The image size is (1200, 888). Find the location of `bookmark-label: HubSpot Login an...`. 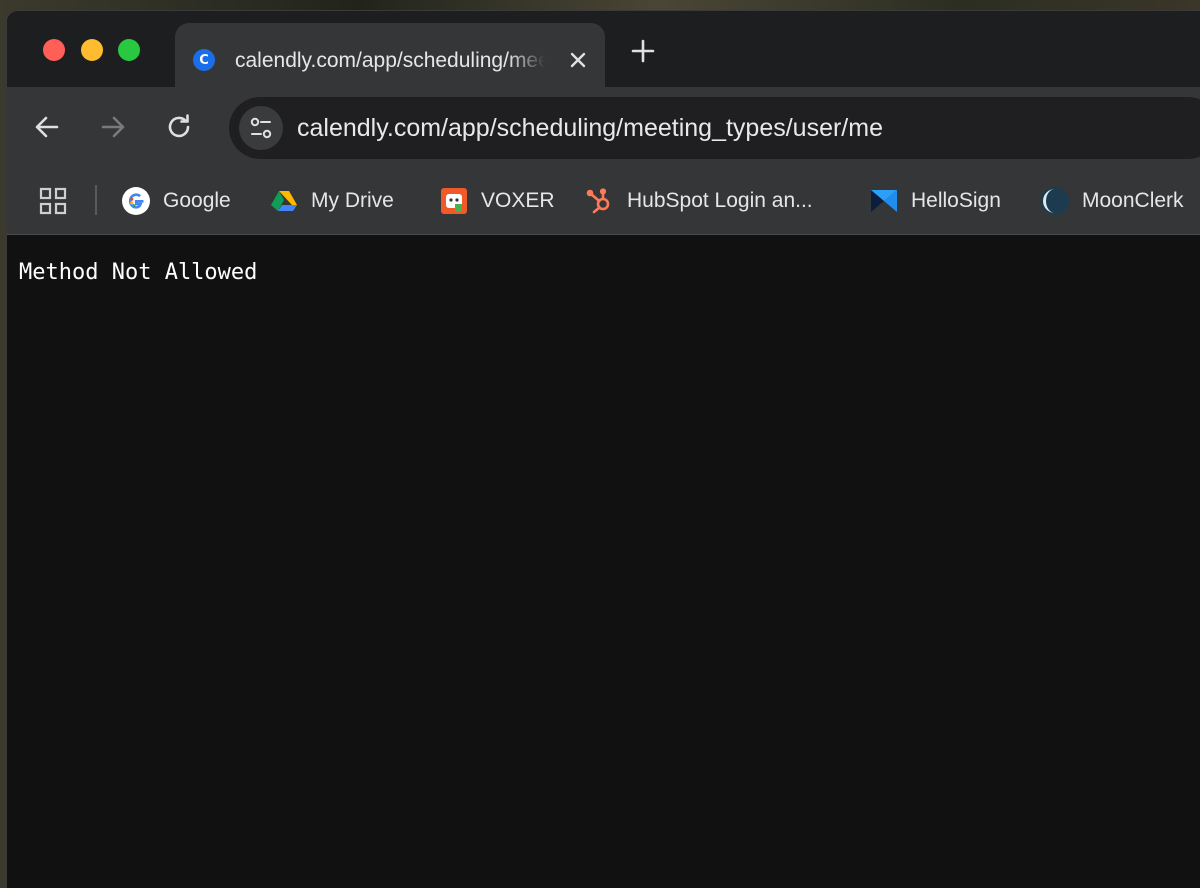

bookmark-label: HubSpot Login an... is located at coordinates (720, 200).